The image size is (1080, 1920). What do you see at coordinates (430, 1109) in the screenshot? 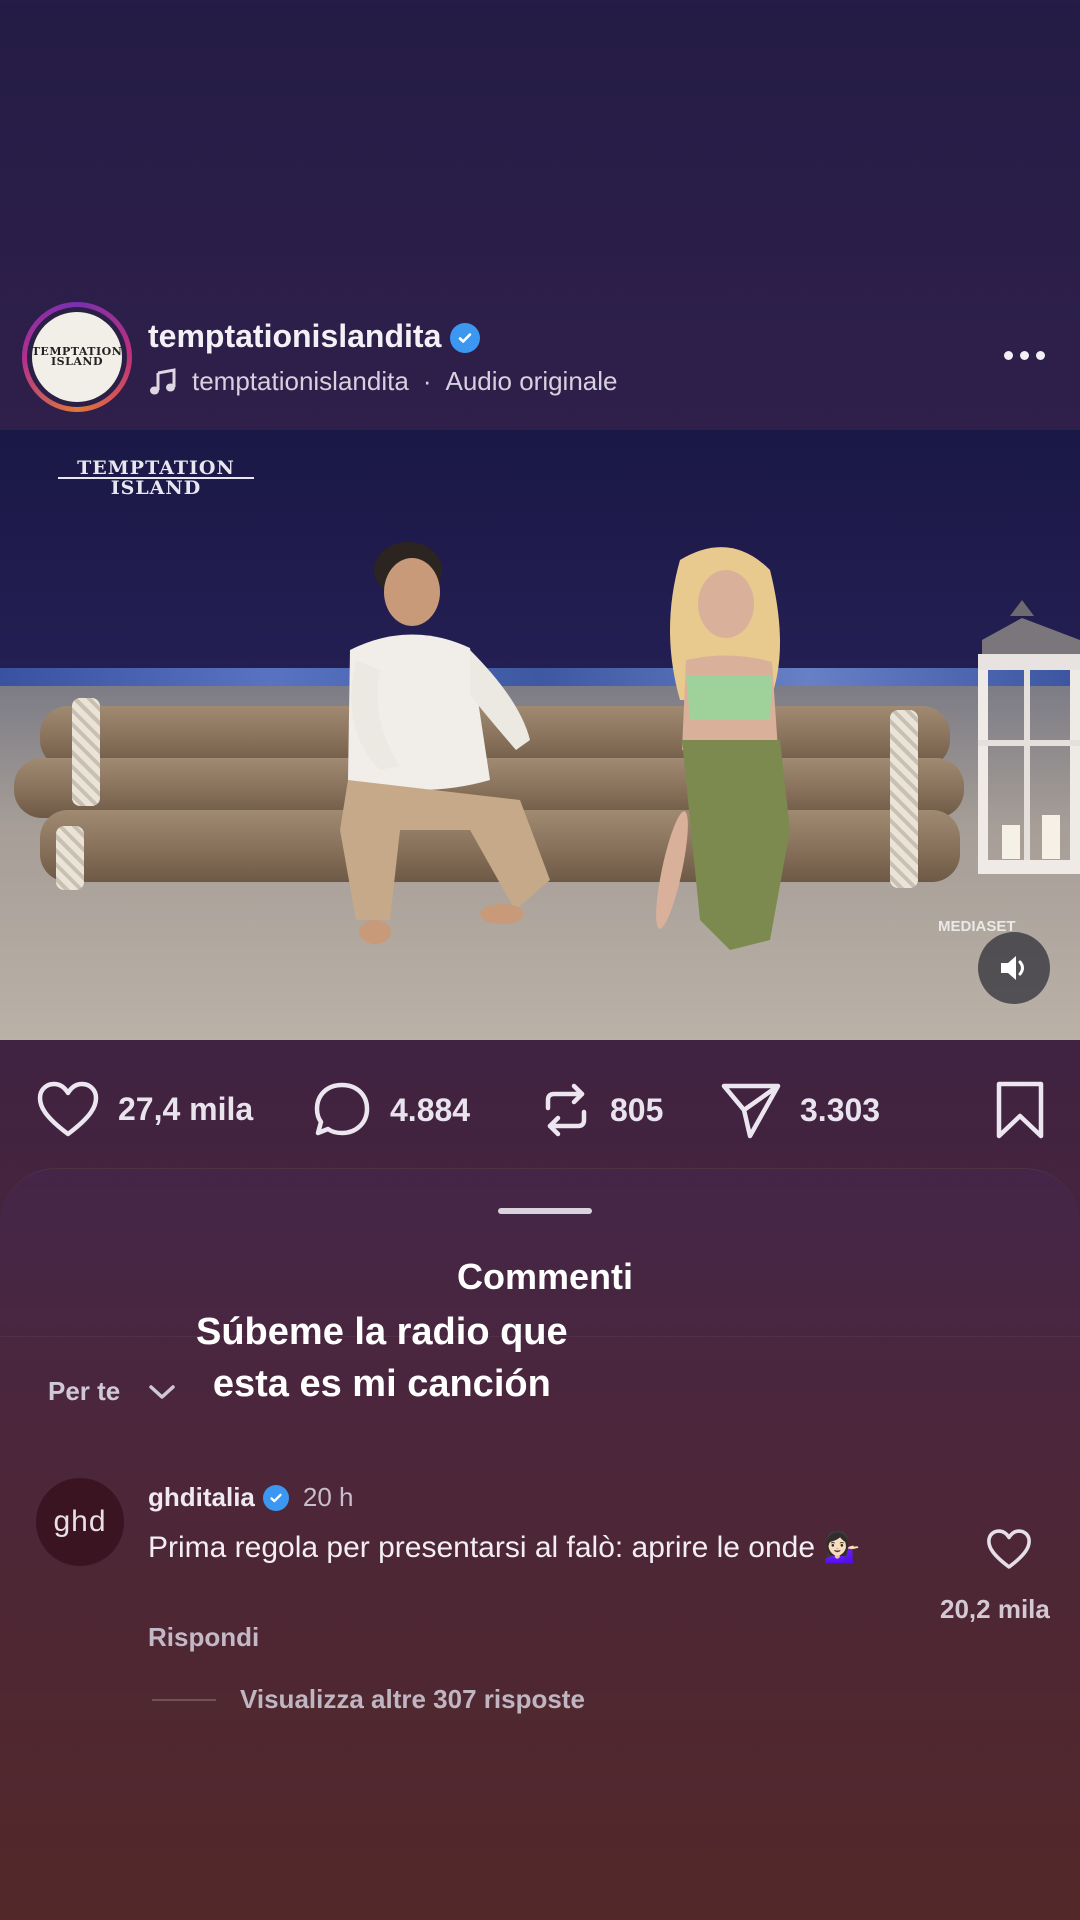
I see `comment-count: 4.884` at bounding box center [430, 1109].